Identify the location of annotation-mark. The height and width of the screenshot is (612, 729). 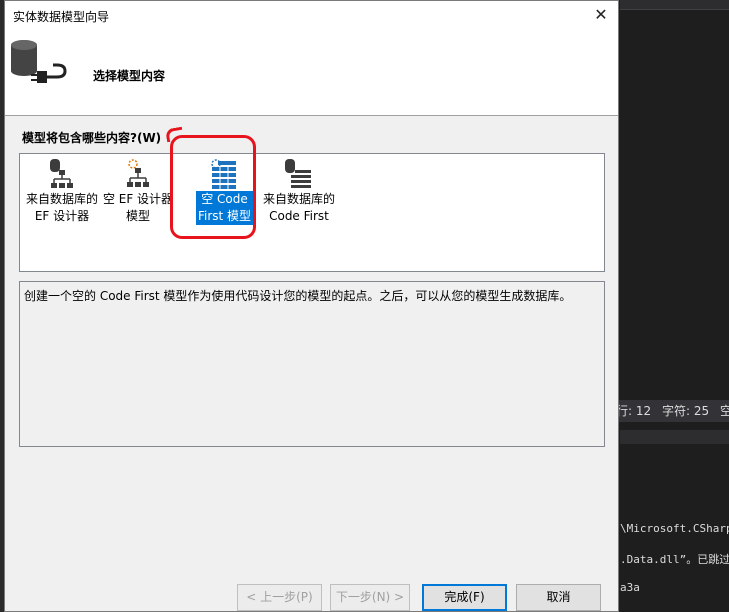
(174, 134).